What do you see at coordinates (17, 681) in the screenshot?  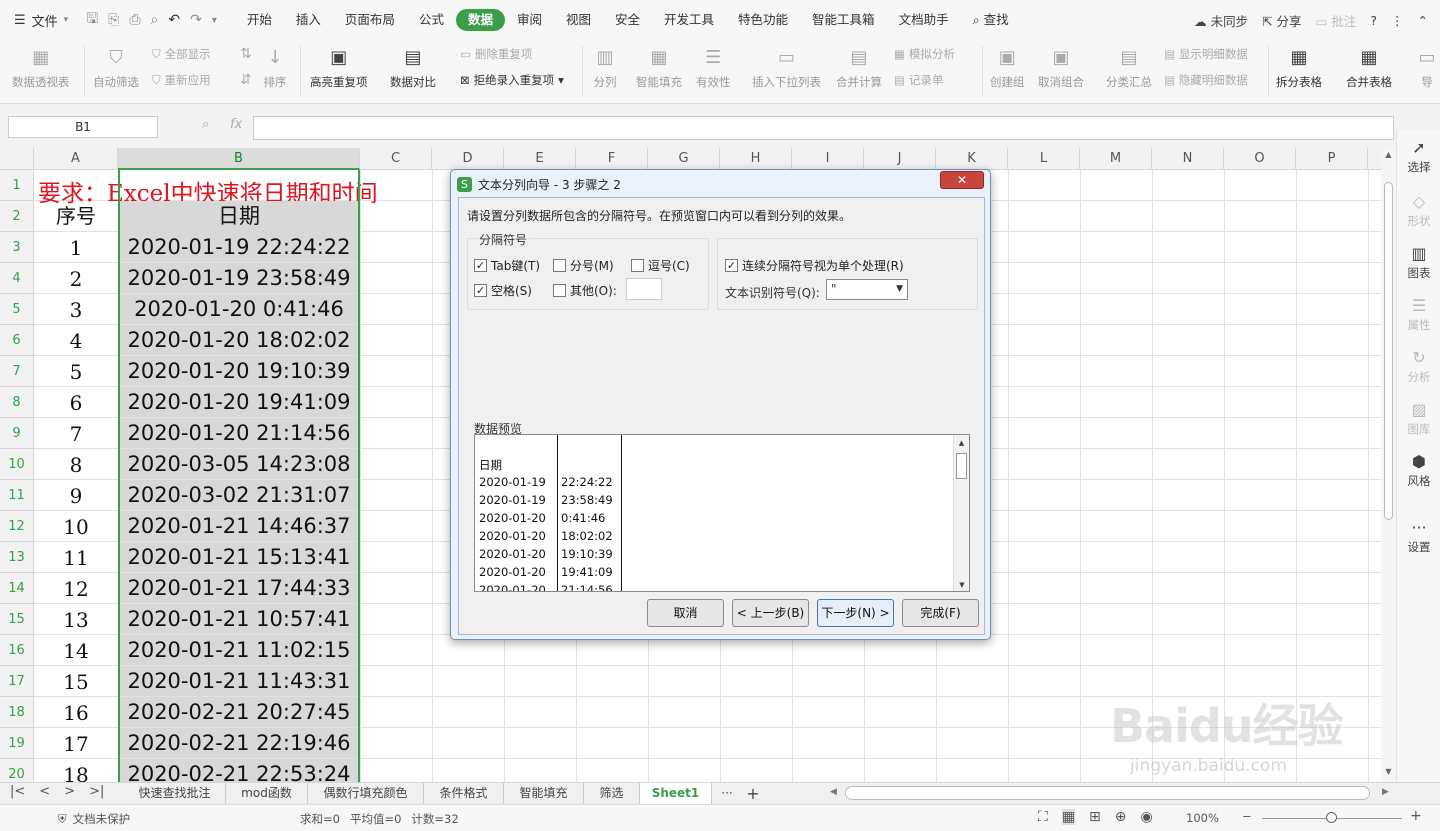 I see `row-header: 17` at bounding box center [17, 681].